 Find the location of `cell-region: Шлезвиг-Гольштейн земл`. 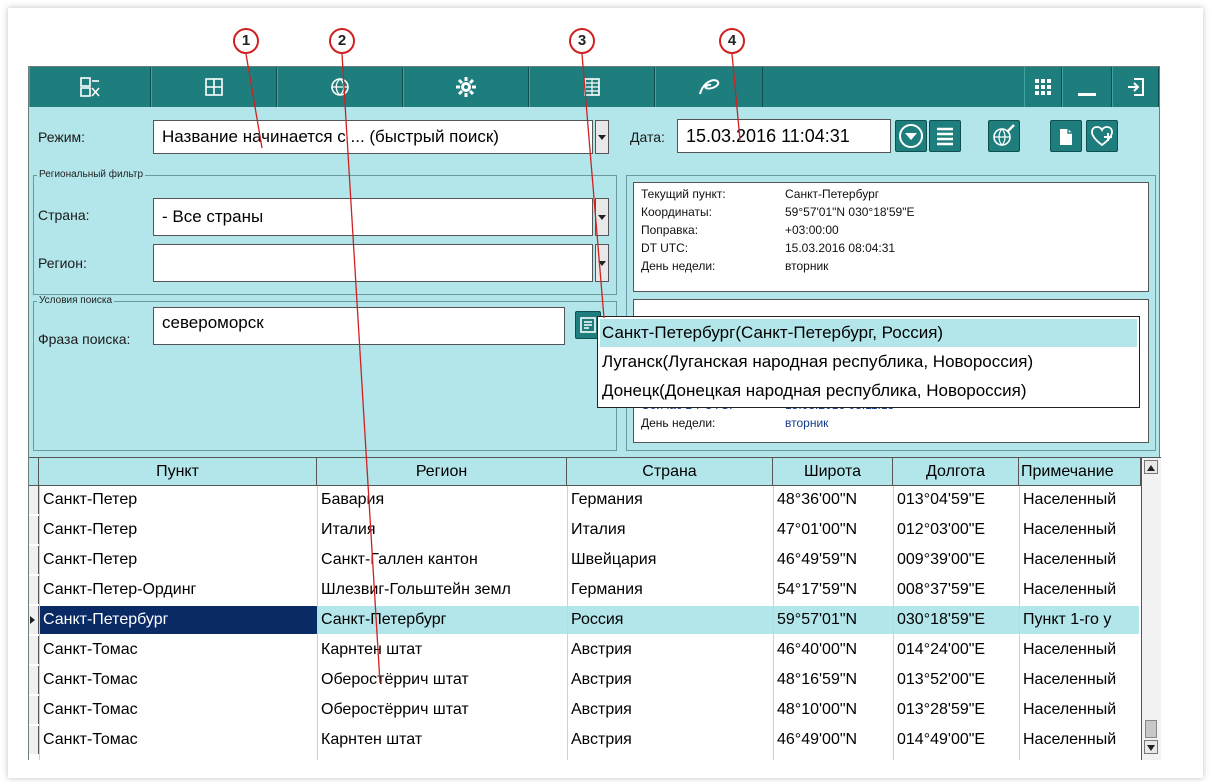

cell-region: Шлезвиг-Гольштейн земл is located at coordinates (416, 589).